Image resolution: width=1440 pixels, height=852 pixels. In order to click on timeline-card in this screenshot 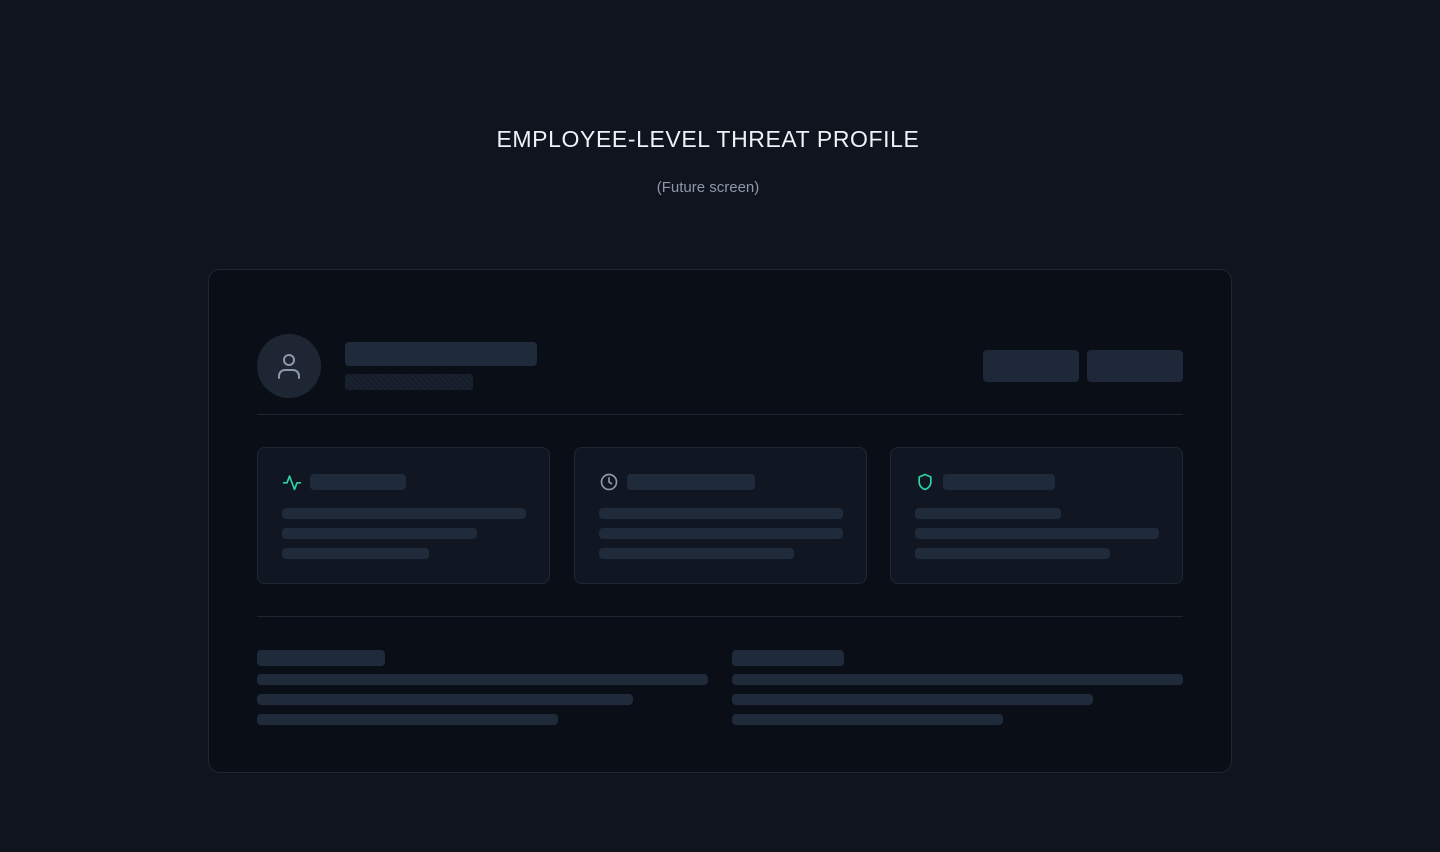, I will do `click(720, 515)`.